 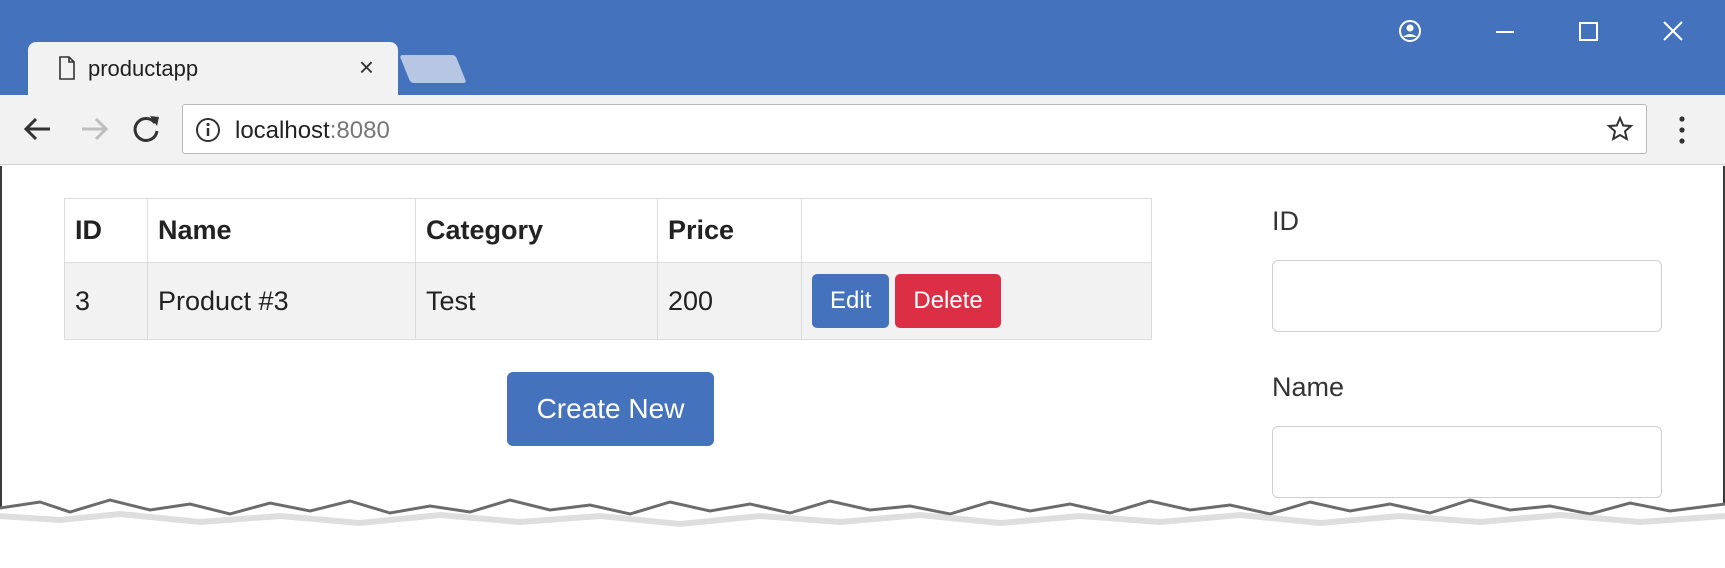 What do you see at coordinates (536, 230) in the screenshot?
I see `header-category: Category` at bounding box center [536, 230].